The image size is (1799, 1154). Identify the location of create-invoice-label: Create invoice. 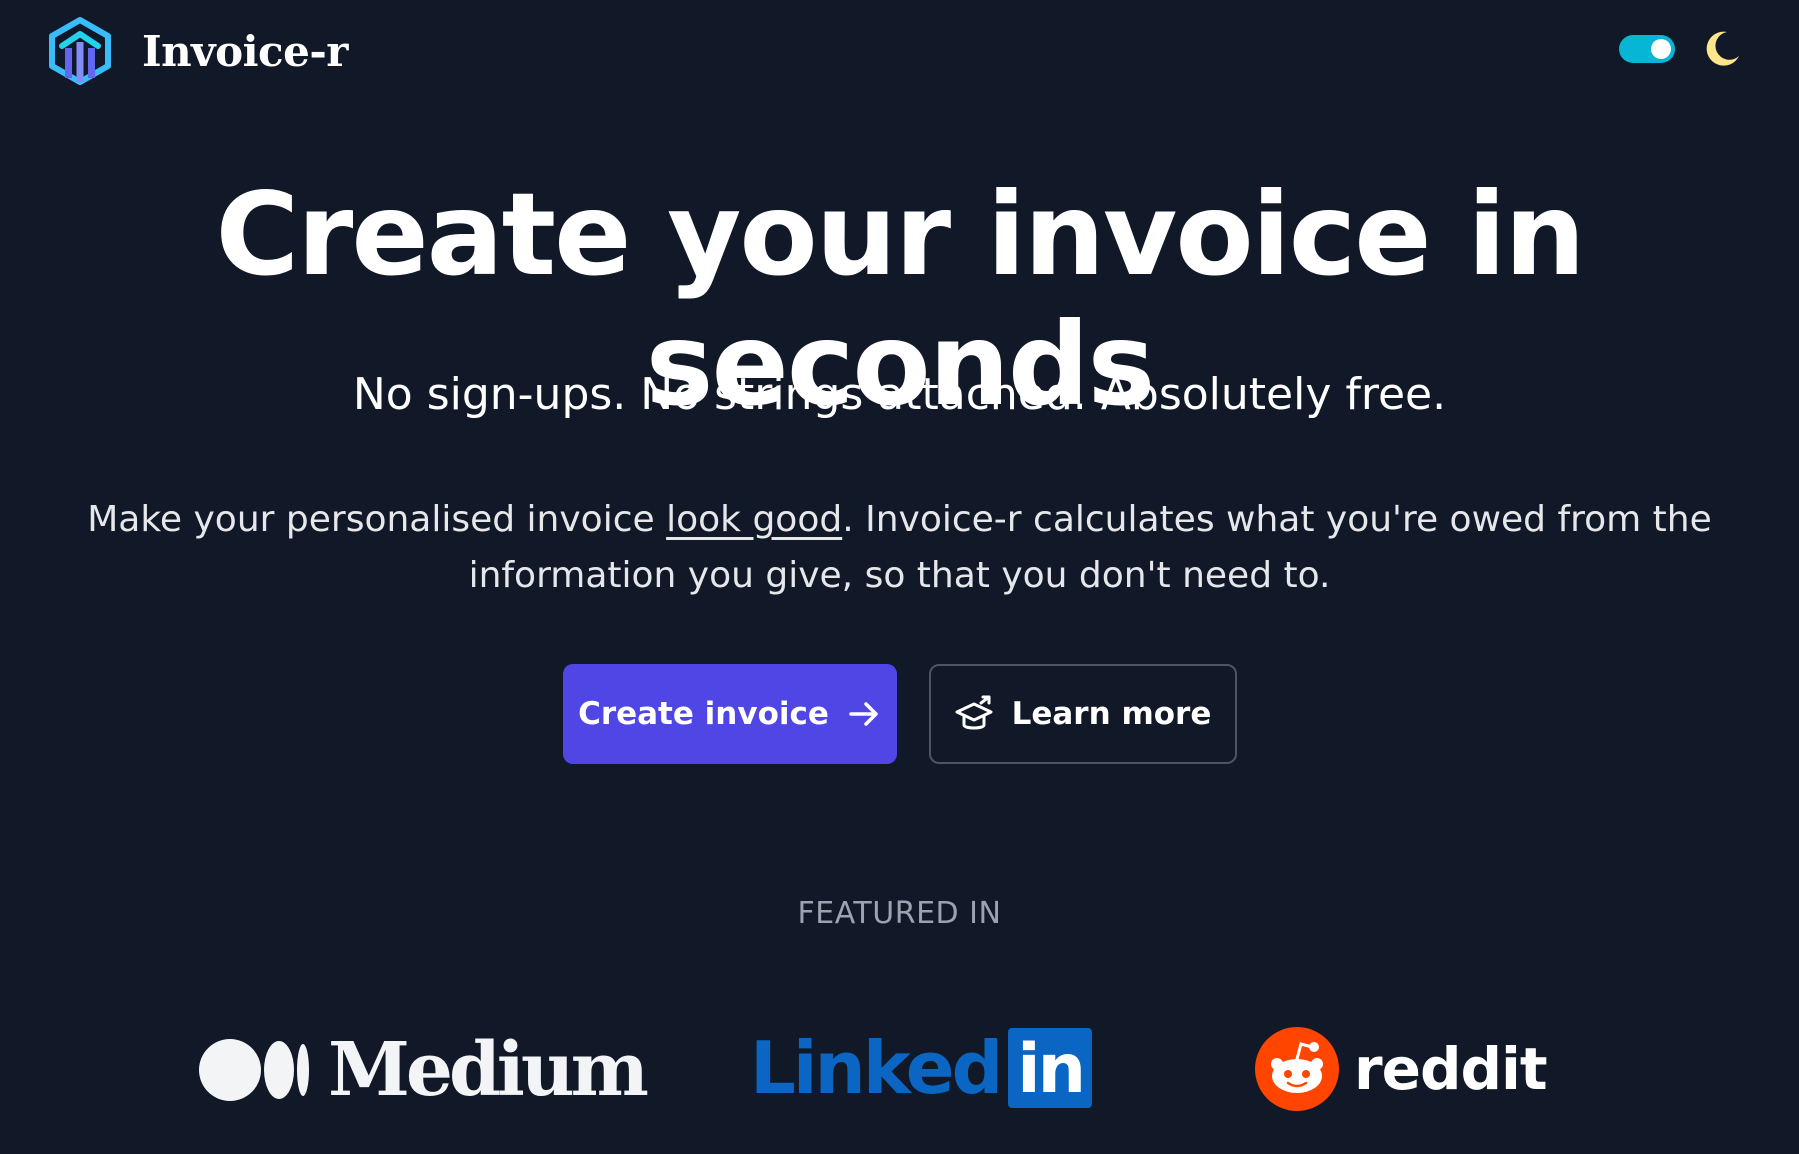
(703, 714).